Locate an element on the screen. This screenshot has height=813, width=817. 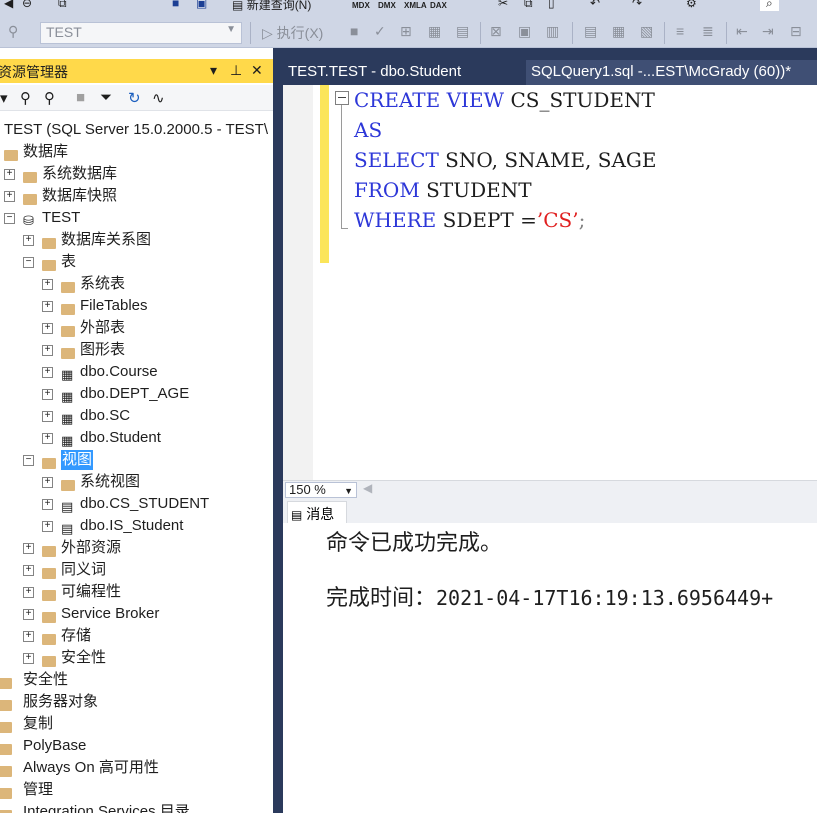
tree-node: + ▦ dbo.SC is located at coordinates (136, 417).